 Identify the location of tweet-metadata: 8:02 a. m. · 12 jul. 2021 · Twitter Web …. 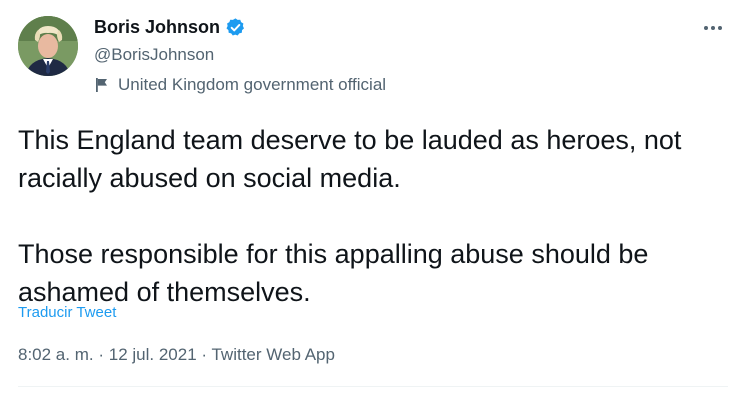
(176, 355).